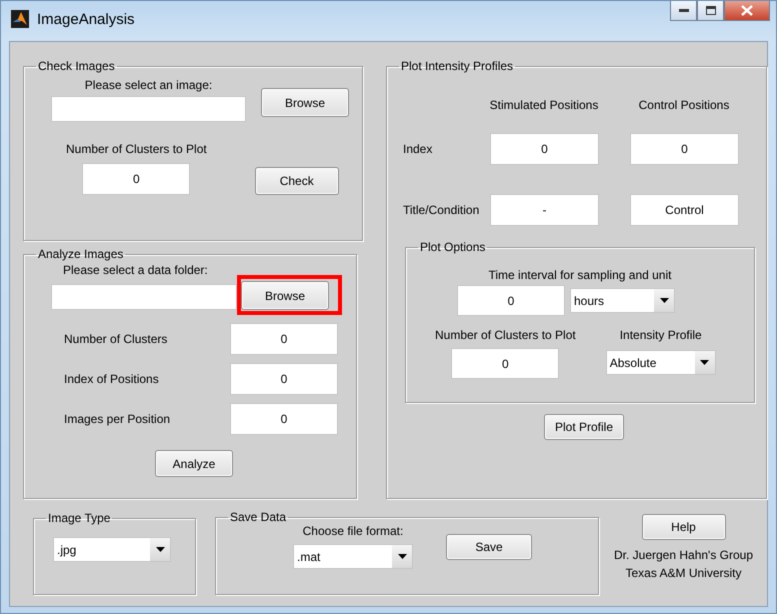 The image size is (777, 614). Describe the element at coordinates (115, 339) in the screenshot. I see `field-label: Number of Clusters` at that location.